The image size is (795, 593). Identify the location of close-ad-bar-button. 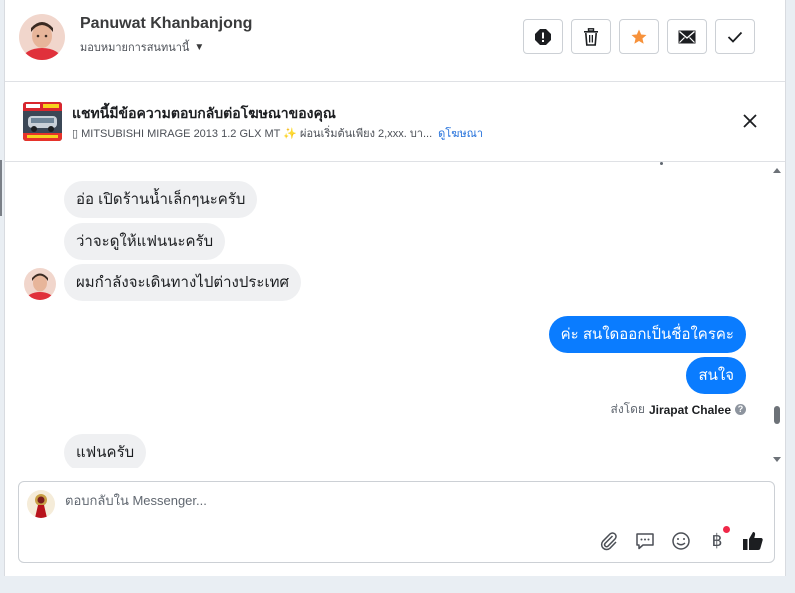
(750, 121).